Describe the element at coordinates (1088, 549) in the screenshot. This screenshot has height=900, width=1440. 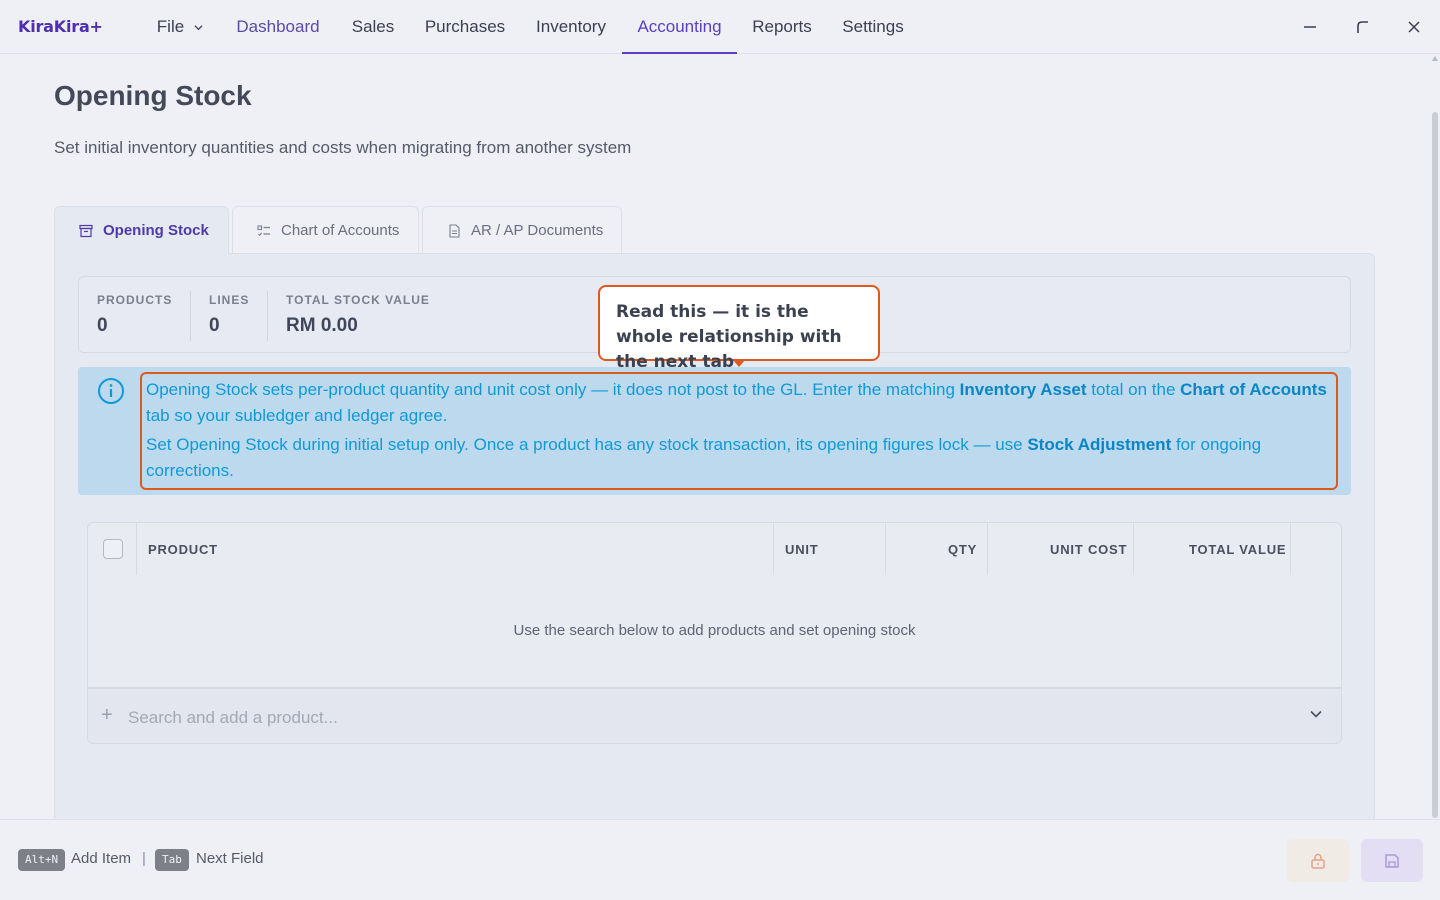
I see `column-header-unit-cost: UNIT COST` at that location.